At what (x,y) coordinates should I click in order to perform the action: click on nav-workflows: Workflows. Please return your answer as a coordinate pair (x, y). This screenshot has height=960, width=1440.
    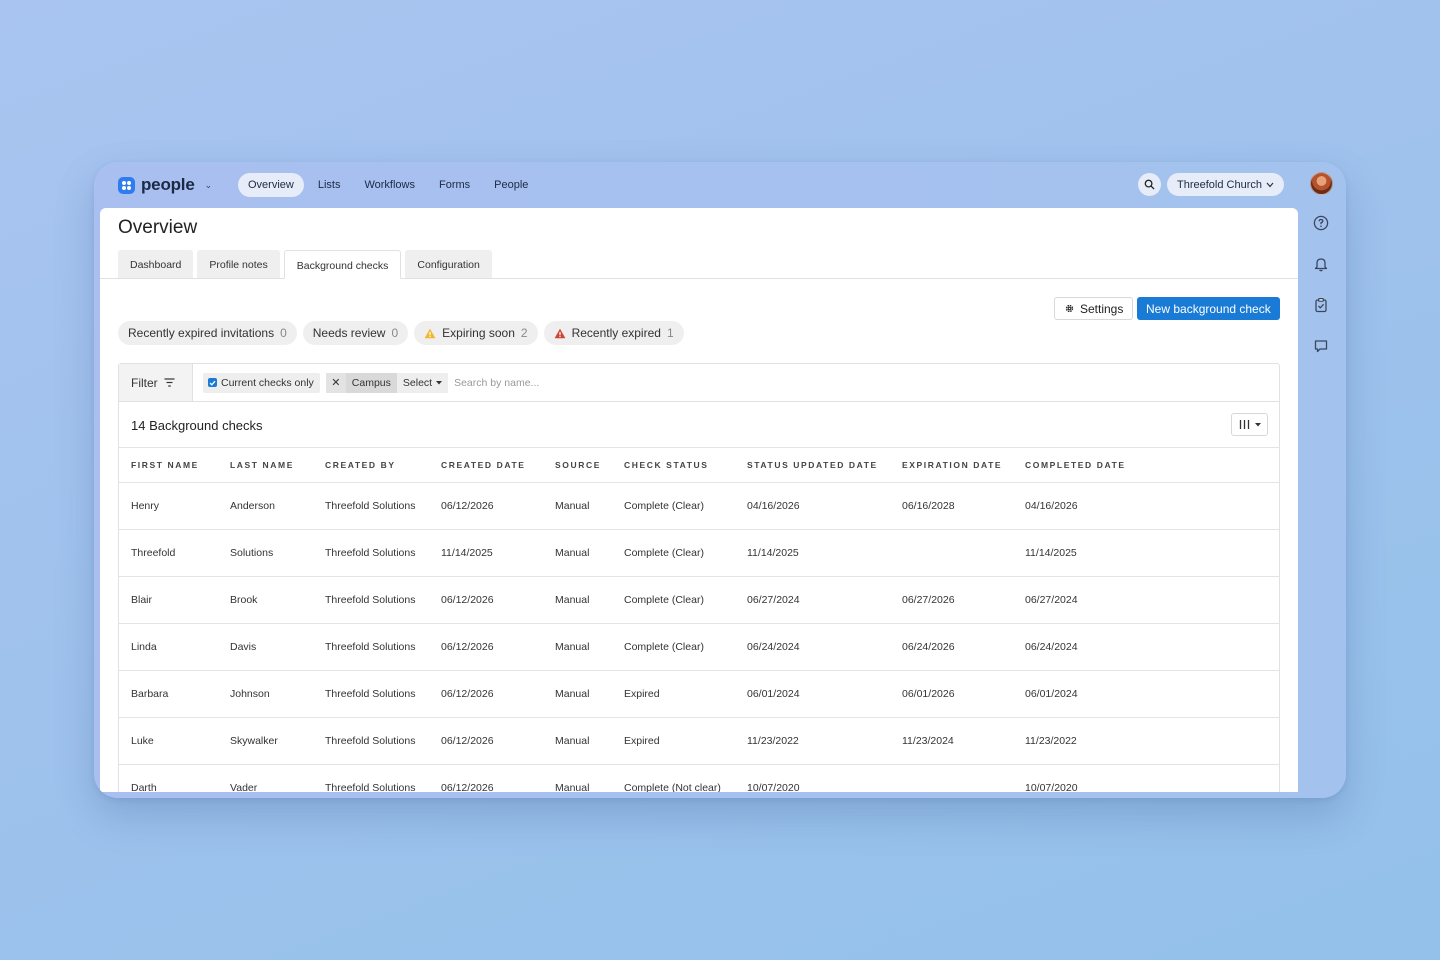
    Looking at the image, I should click on (389, 185).